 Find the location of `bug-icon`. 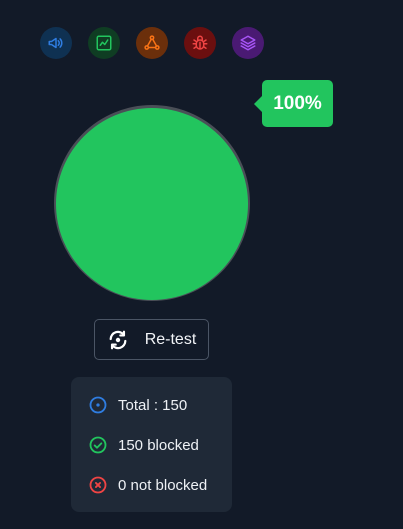

bug-icon is located at coordinates (200, 42).